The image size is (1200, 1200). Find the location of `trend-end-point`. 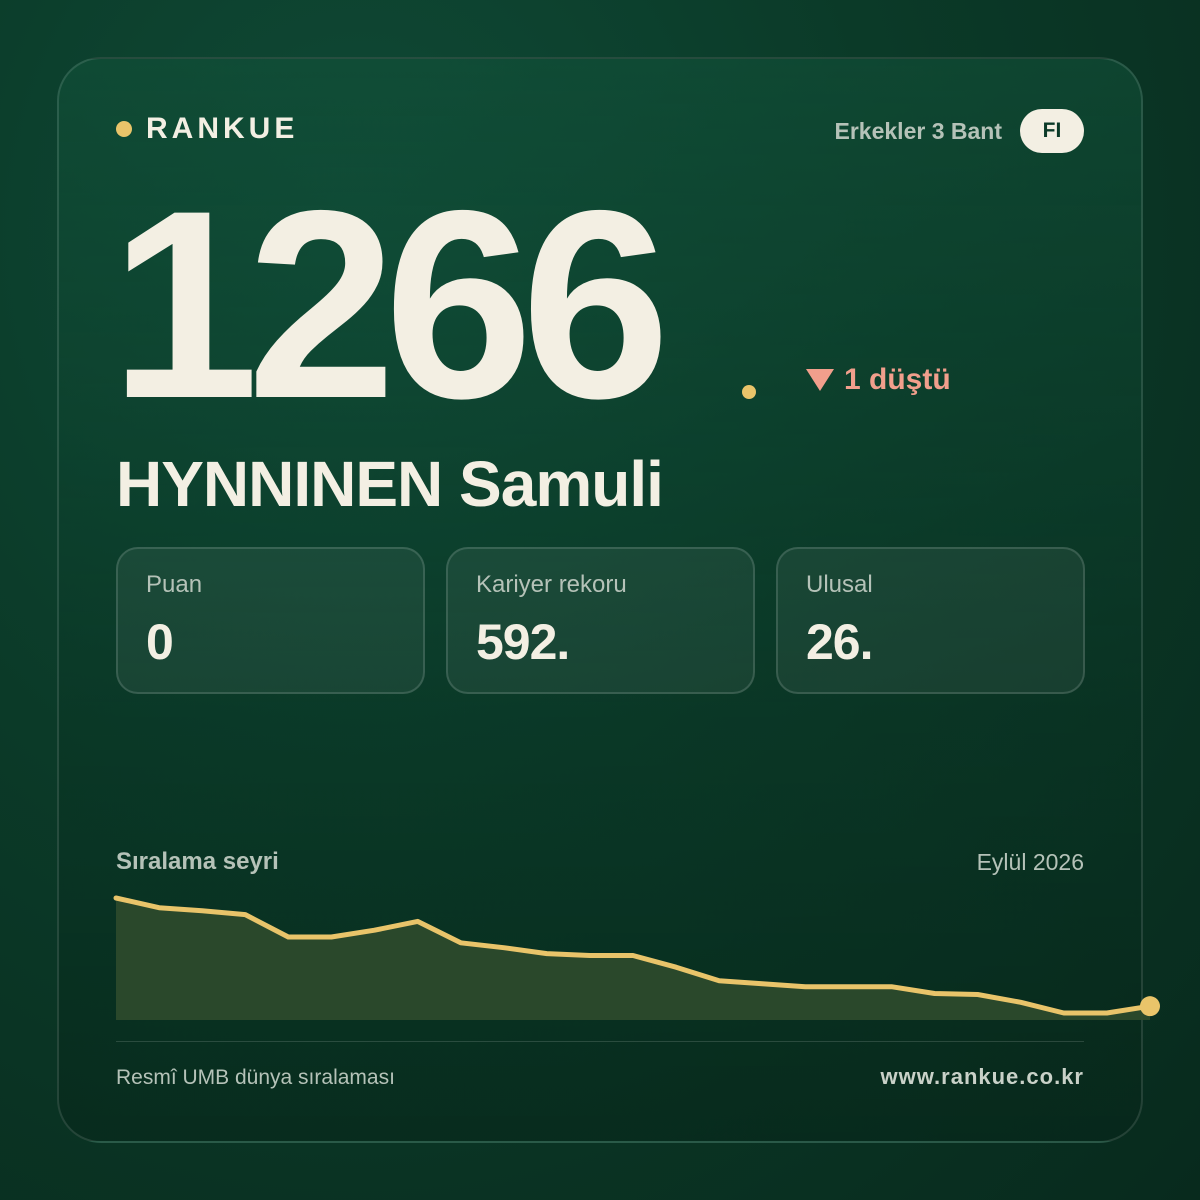

trend-end-point is located at coordinates (1150, 1006).